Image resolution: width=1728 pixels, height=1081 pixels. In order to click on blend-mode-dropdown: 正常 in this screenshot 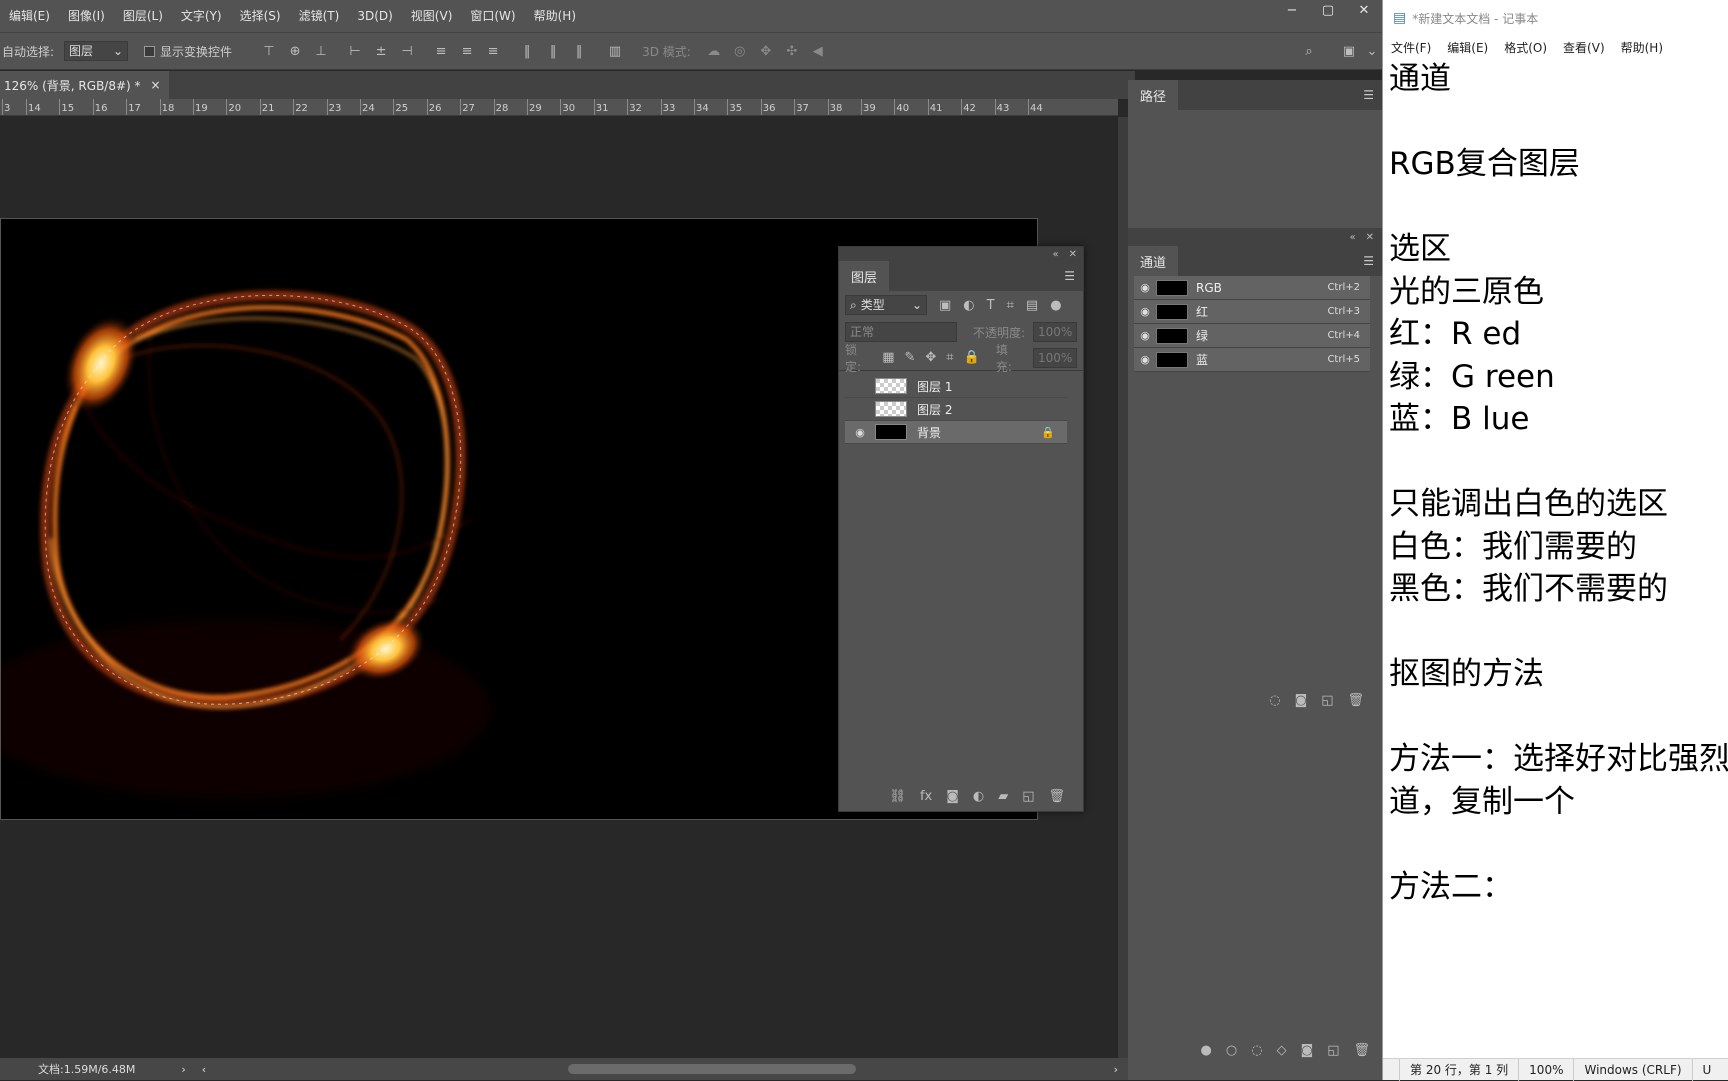, I will do `click(901, 332)`.